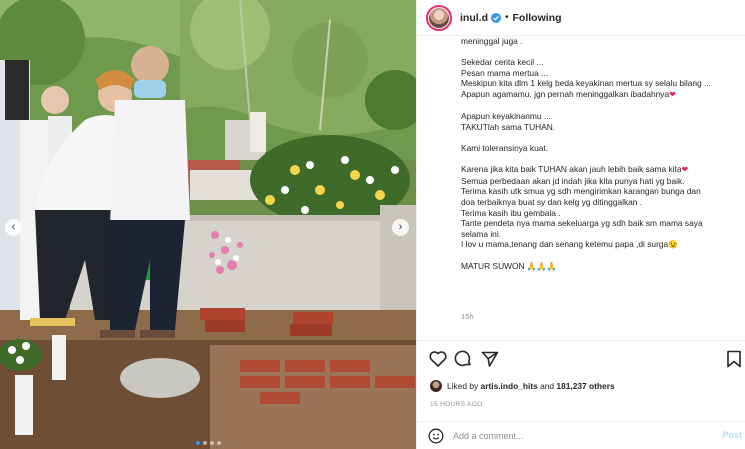 The width and height of the screenshot is (745, 449). What do you see at coordinates (463, 359) in the screenshot?
I see `comment-bubble-icon` at bounding box center [463, 359].